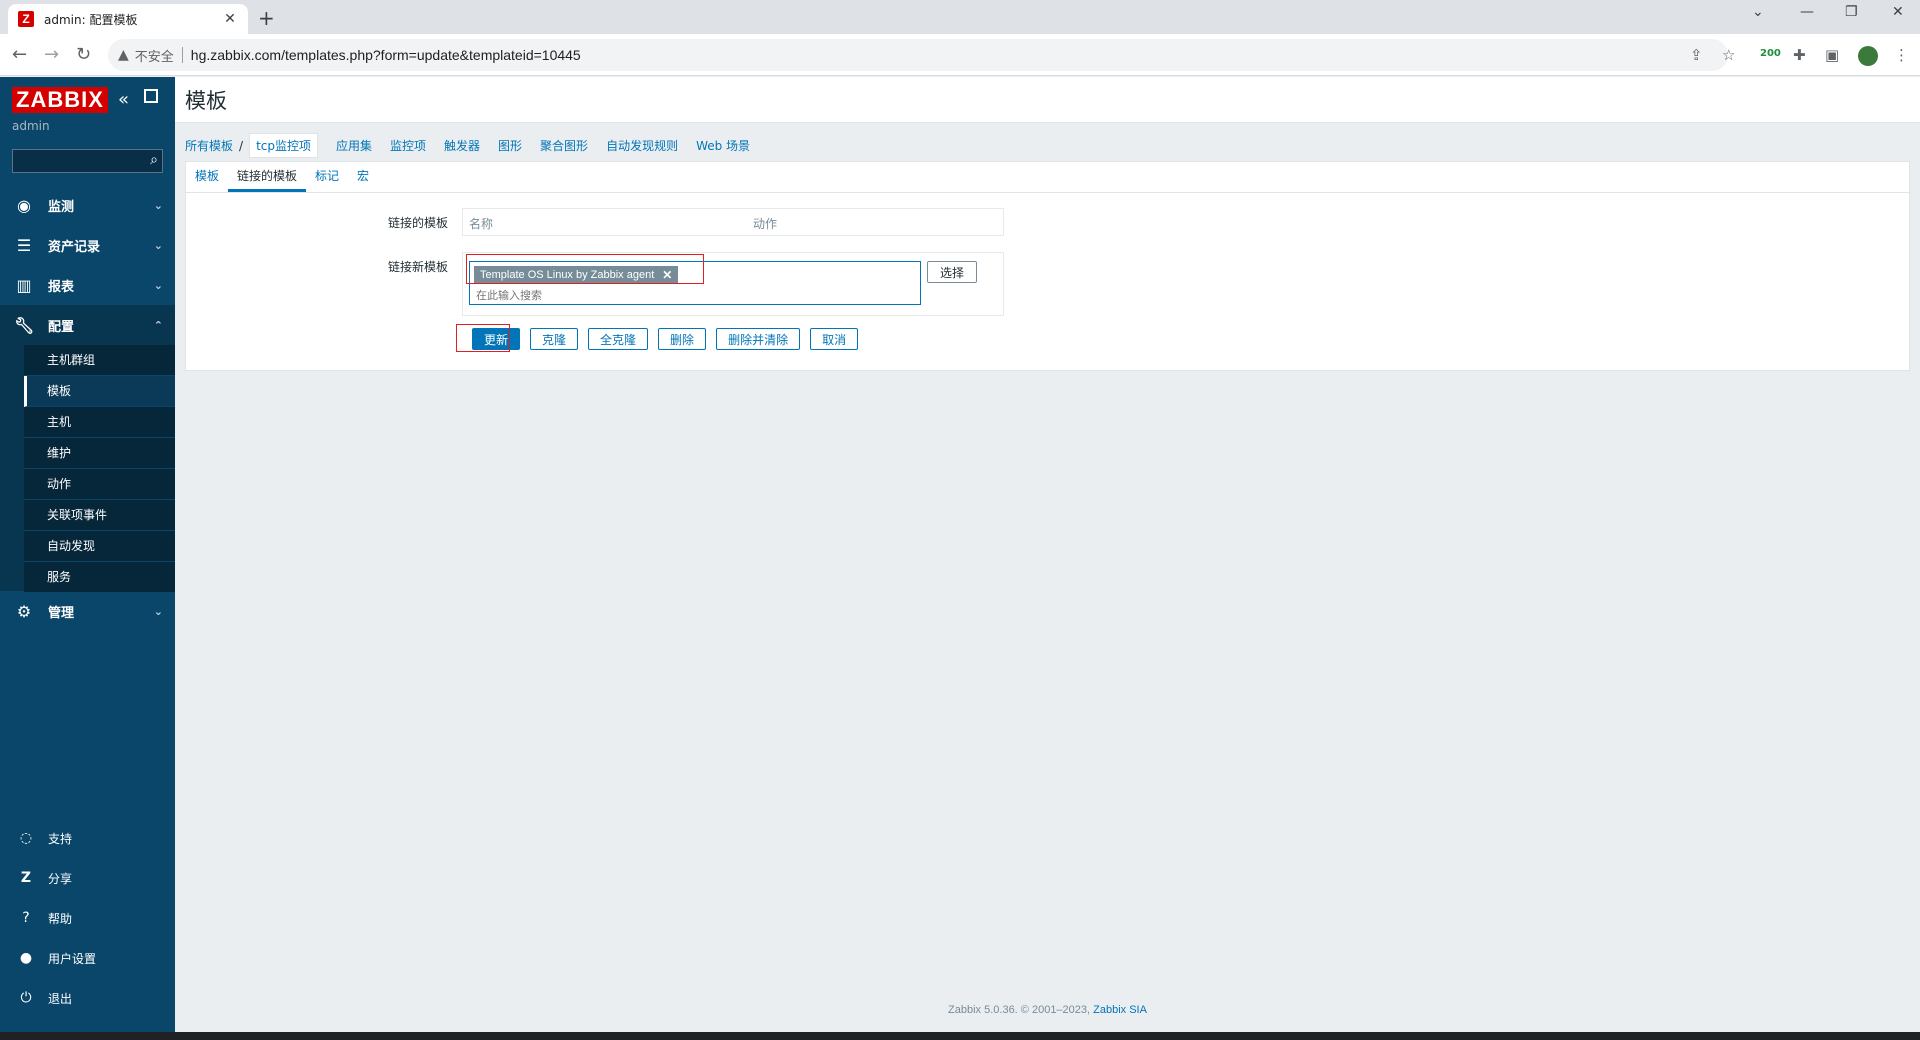 This screenshot has height=1040, width=1920. Describe the element at coordinates (960, 17) in the screenshot. I see `browser-tab-bar: Z admin: 配置模板 ✕ + ⌄ — ❐ ✕` at that location.